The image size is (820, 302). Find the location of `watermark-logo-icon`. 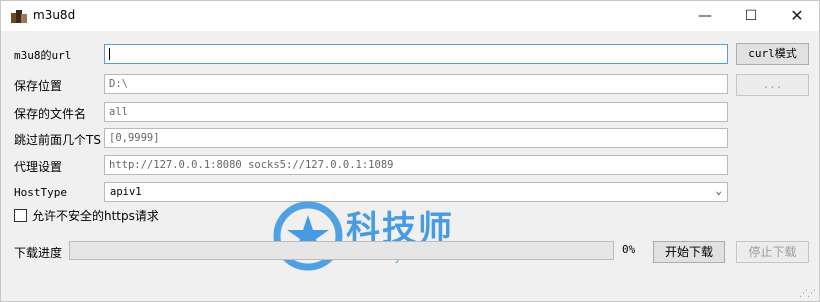

watermark-logo-icon is located at coordinates (308, 236).